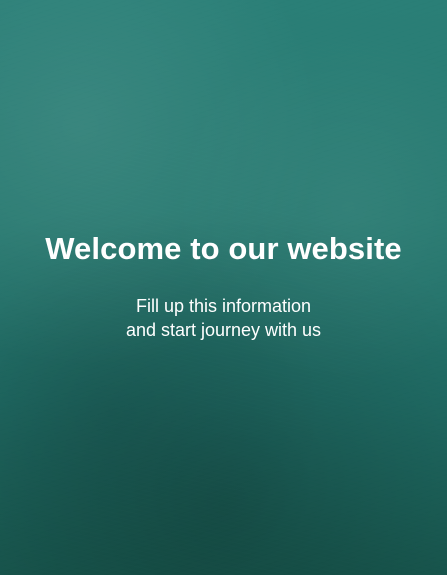 This screenshot has width=447, height=575. What do you see at coordinates (223, 306) in the screenshot?
I see `welcome-subtitle-line-1: Fill up this information` at bounding box center [223, 306].